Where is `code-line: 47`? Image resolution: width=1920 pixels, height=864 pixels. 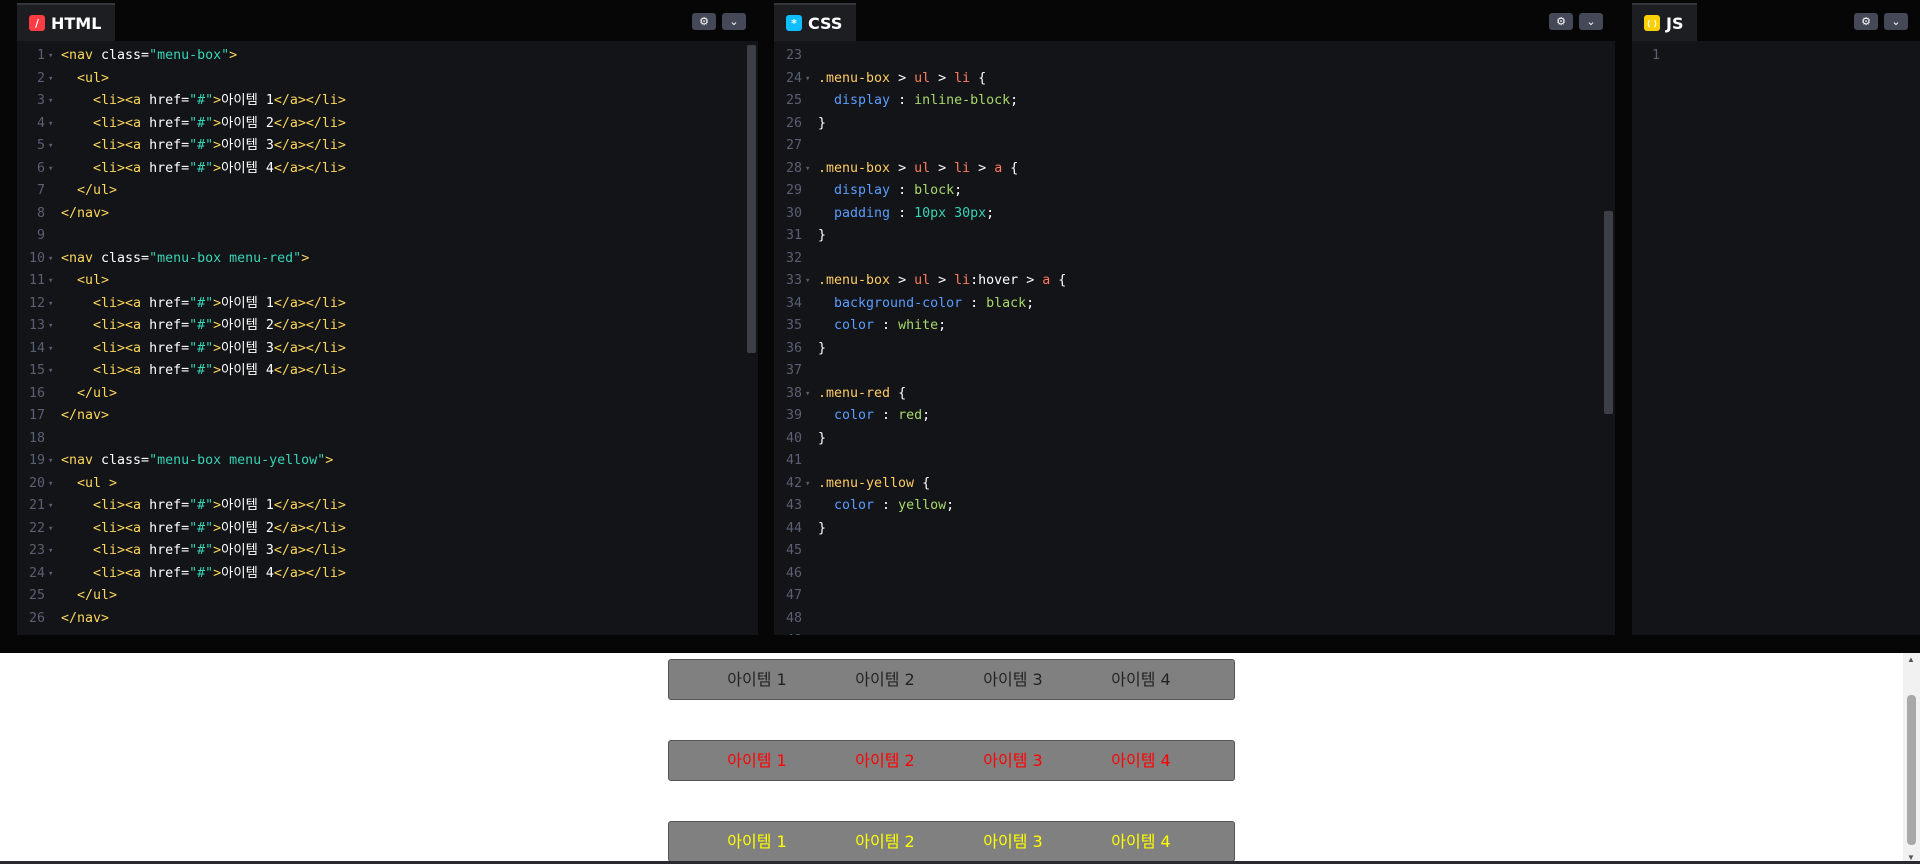
code-line: 47 is located at coordinates (1194, 596).